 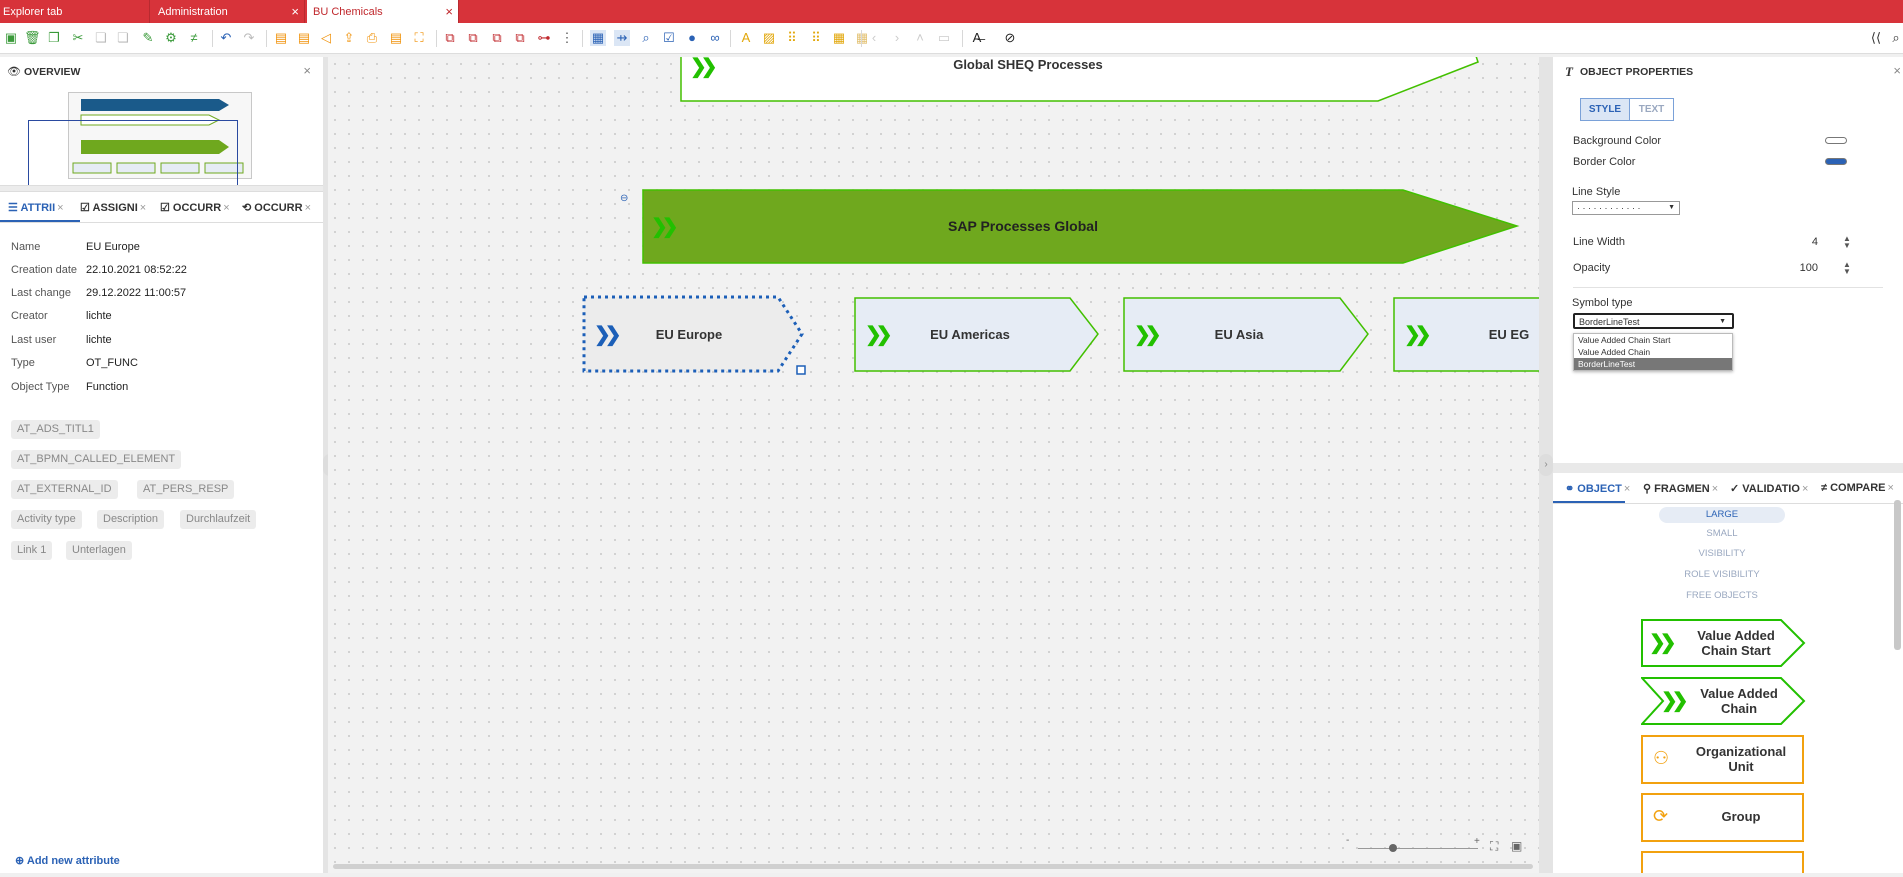 I want to click on cut-icon: ✂, so click(x=78, y=38).